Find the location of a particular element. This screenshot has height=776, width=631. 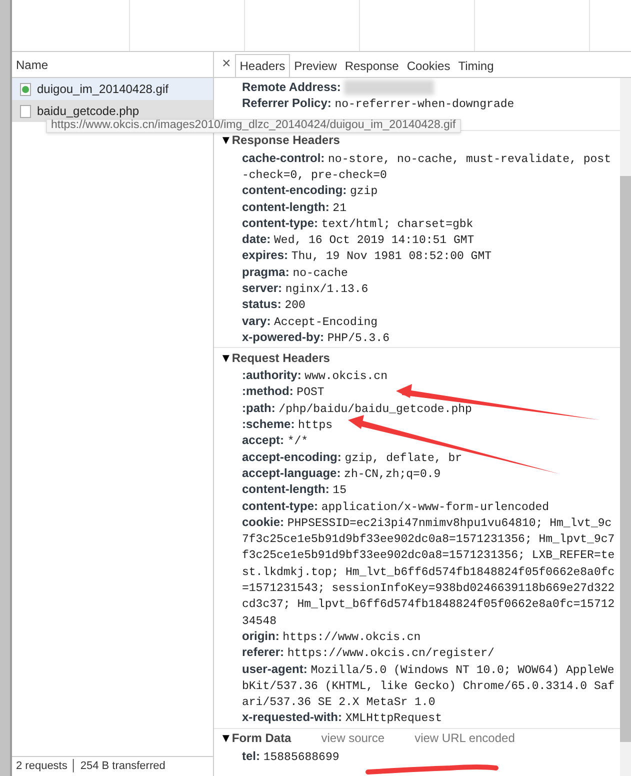

header-row-text: expires: Thu, 19 Nov 1981 08:52:00 GMT is located at coordinates (367, 255).